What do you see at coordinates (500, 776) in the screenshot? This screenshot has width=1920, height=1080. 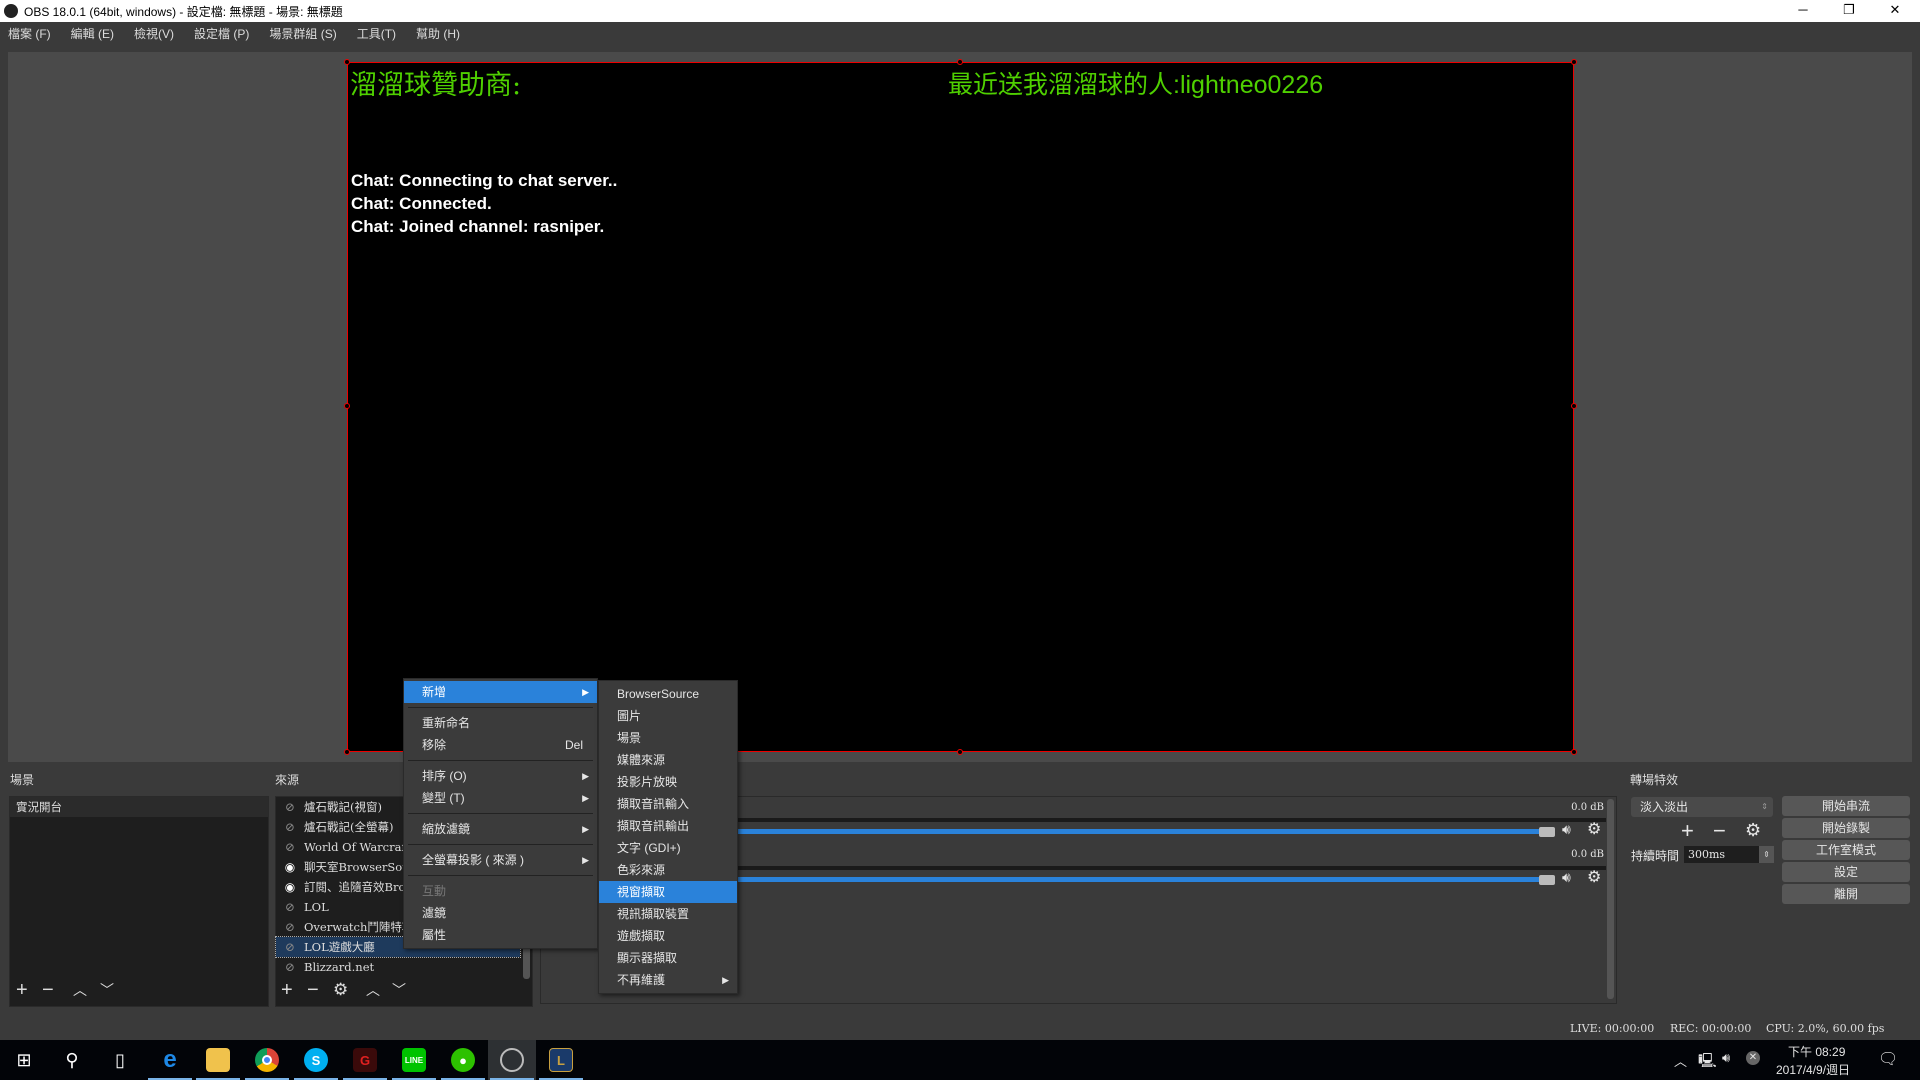 I see `menu-item-order: 排序 (O) ▶` at bounding box center [500, 776].